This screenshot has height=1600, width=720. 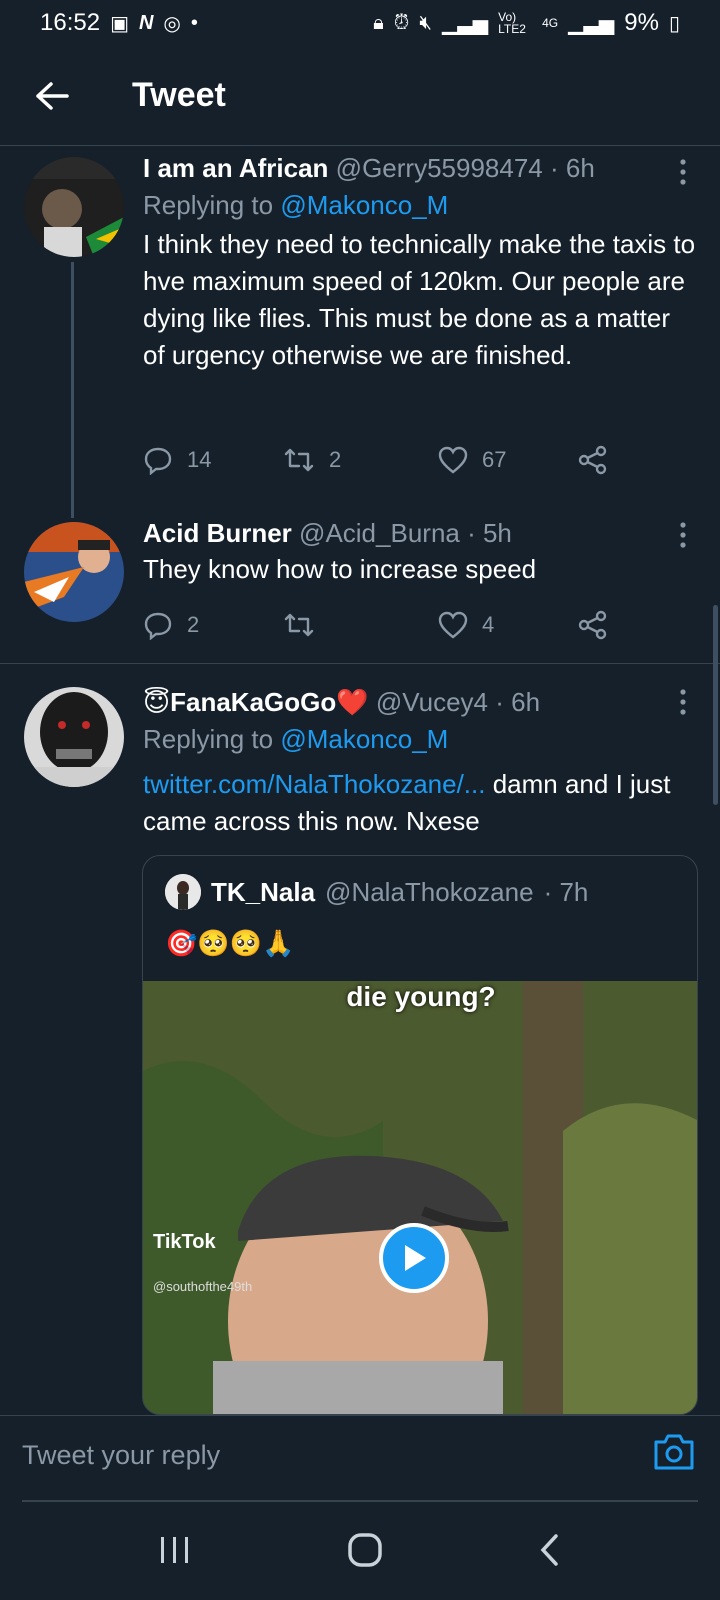 What do you see at coordinates (212, 205) in the screenshot?
I see `replying-prefix: Replying to` at bounding box center [212, 205].